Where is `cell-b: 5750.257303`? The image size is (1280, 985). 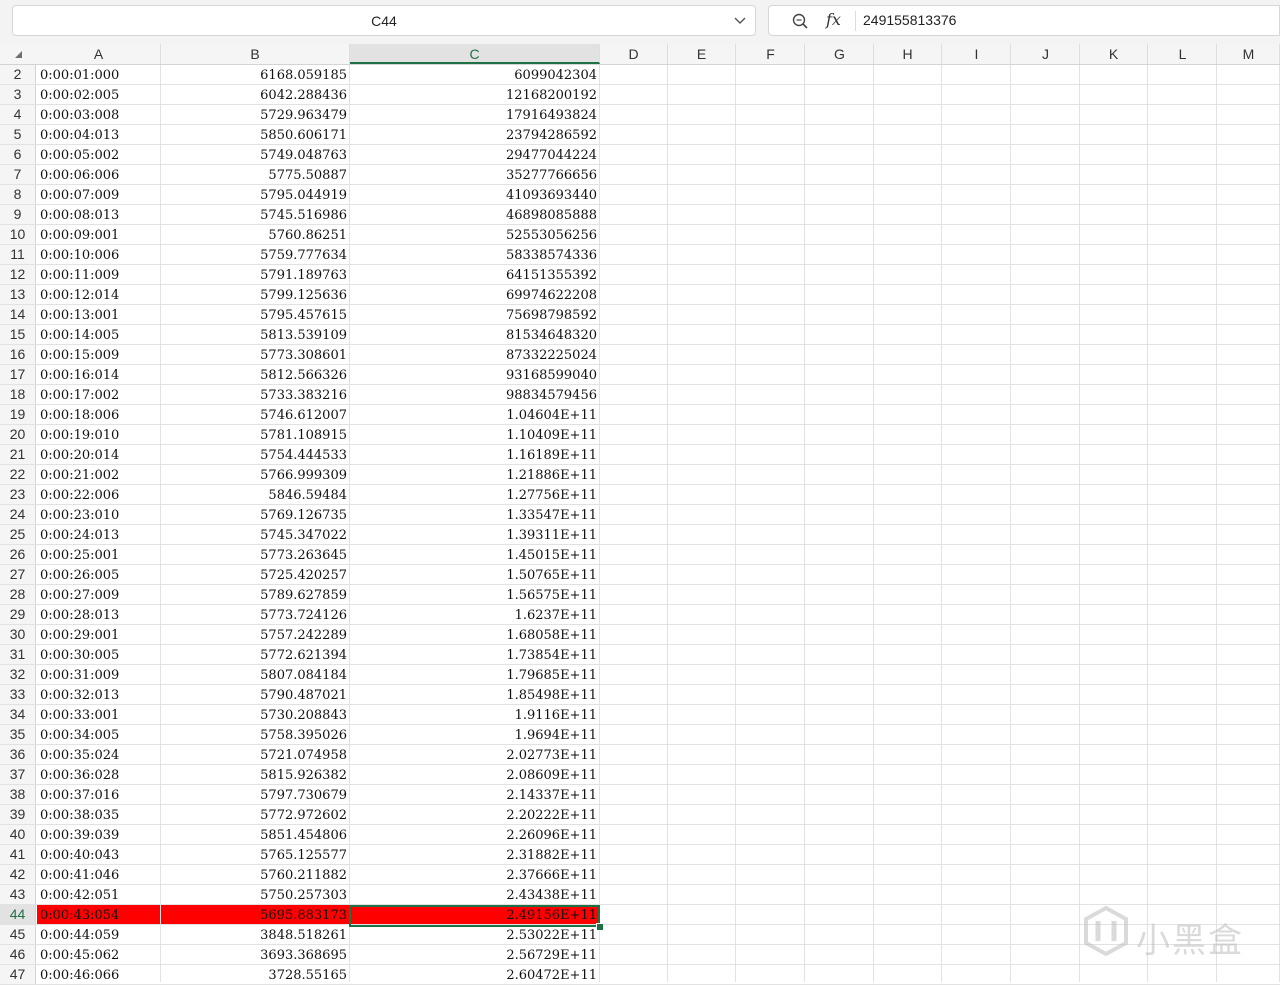 cell-b: 5750.257303 is located at coordinates (255, 894).